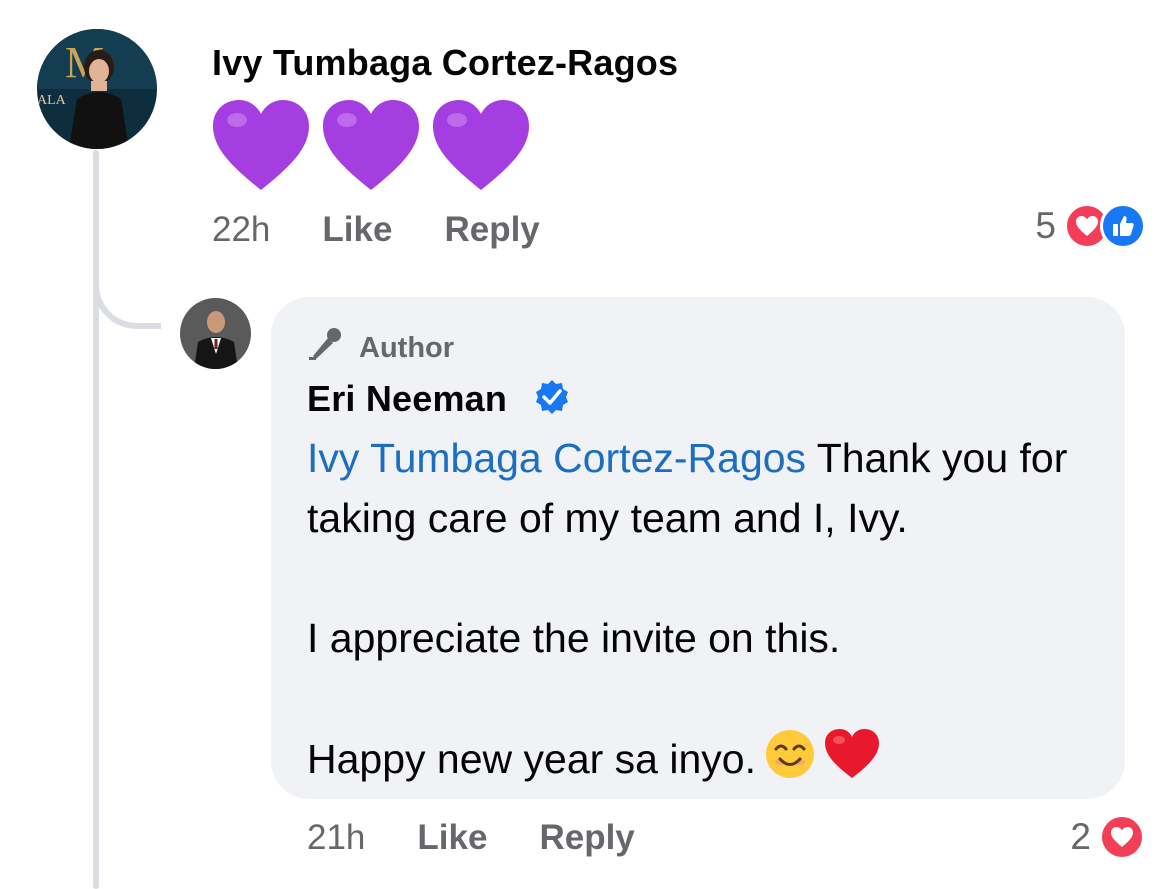 Image resolution: width=1170 pixels, height=889 pixels. What do you see at coordinates (852, 762) in the screenshot?
I see `red-heart-icon` at bounding box center [852, 762].